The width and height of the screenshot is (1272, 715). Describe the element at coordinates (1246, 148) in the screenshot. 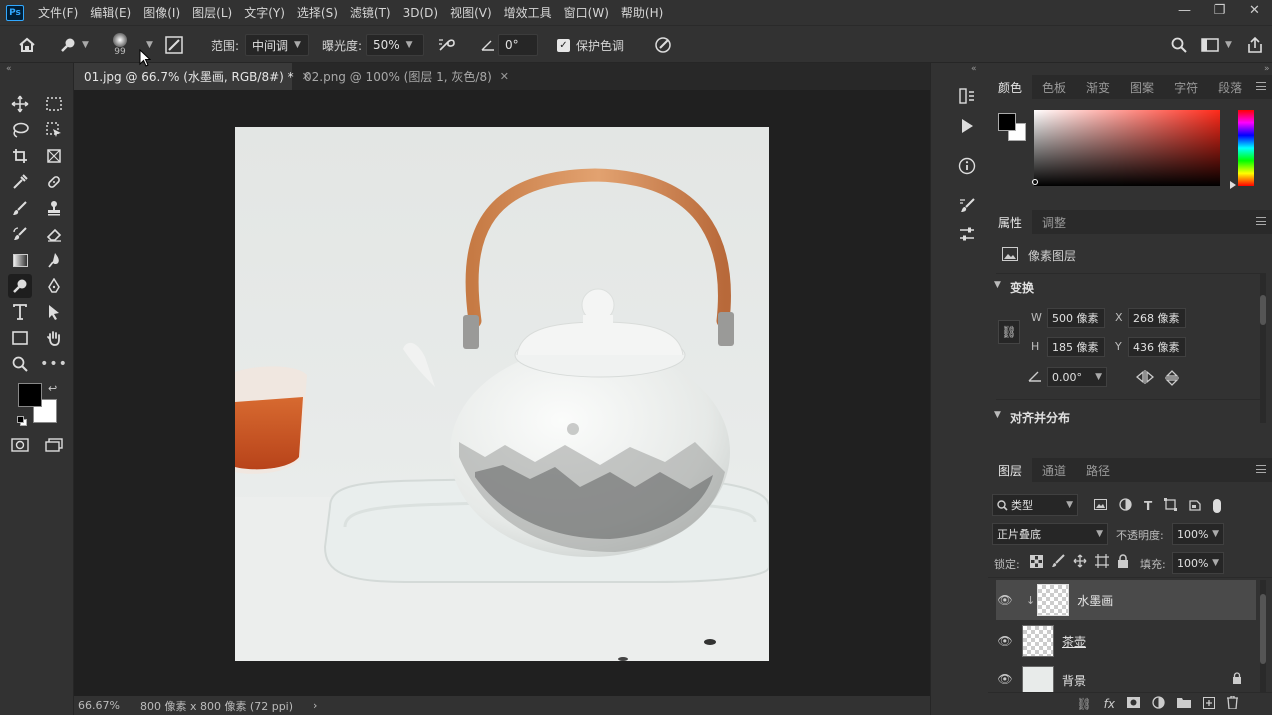

I see `hue-slider` at that location.